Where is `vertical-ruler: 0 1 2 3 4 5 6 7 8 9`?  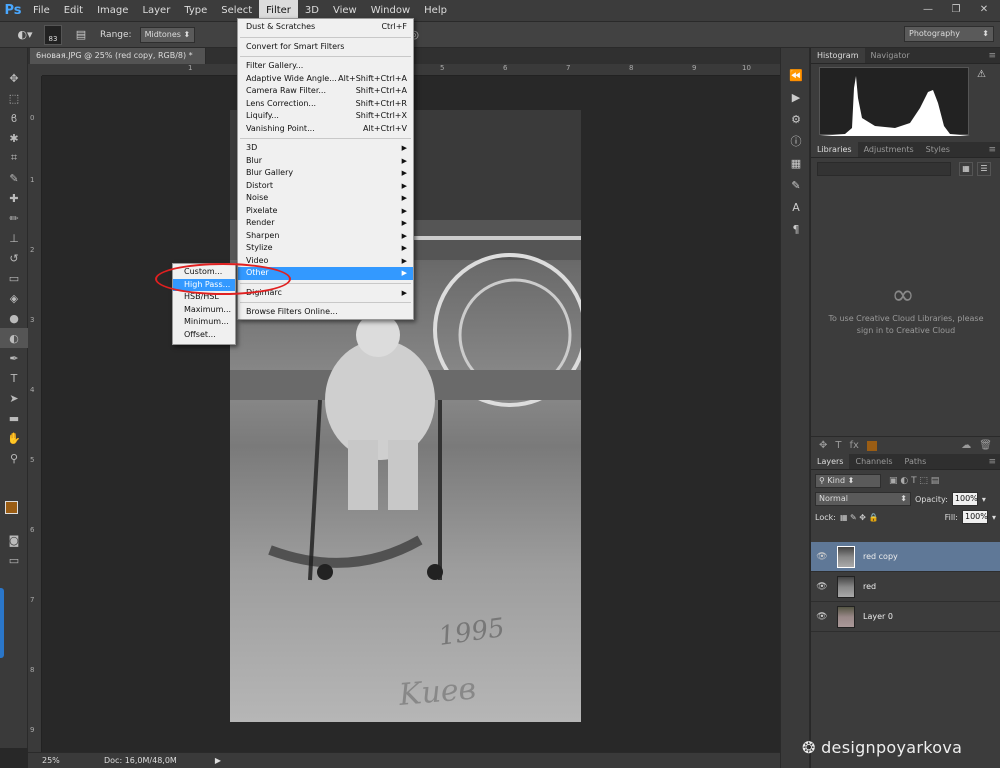
vertical-ruler: 0 1 2 3 4 5 6 7 8 9 is located at coordinates (35, 414).